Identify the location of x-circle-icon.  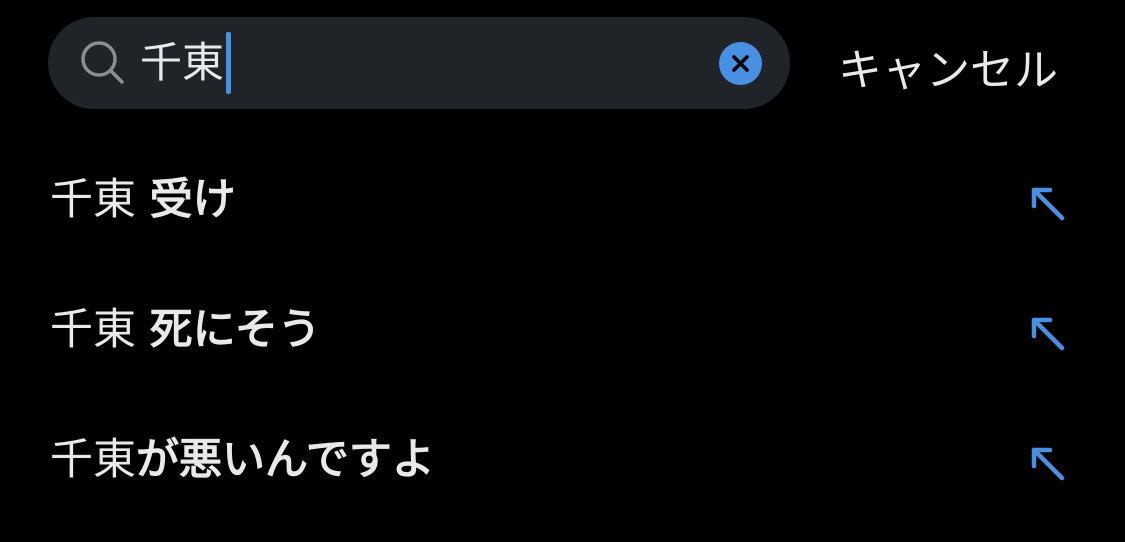
(740, 63).